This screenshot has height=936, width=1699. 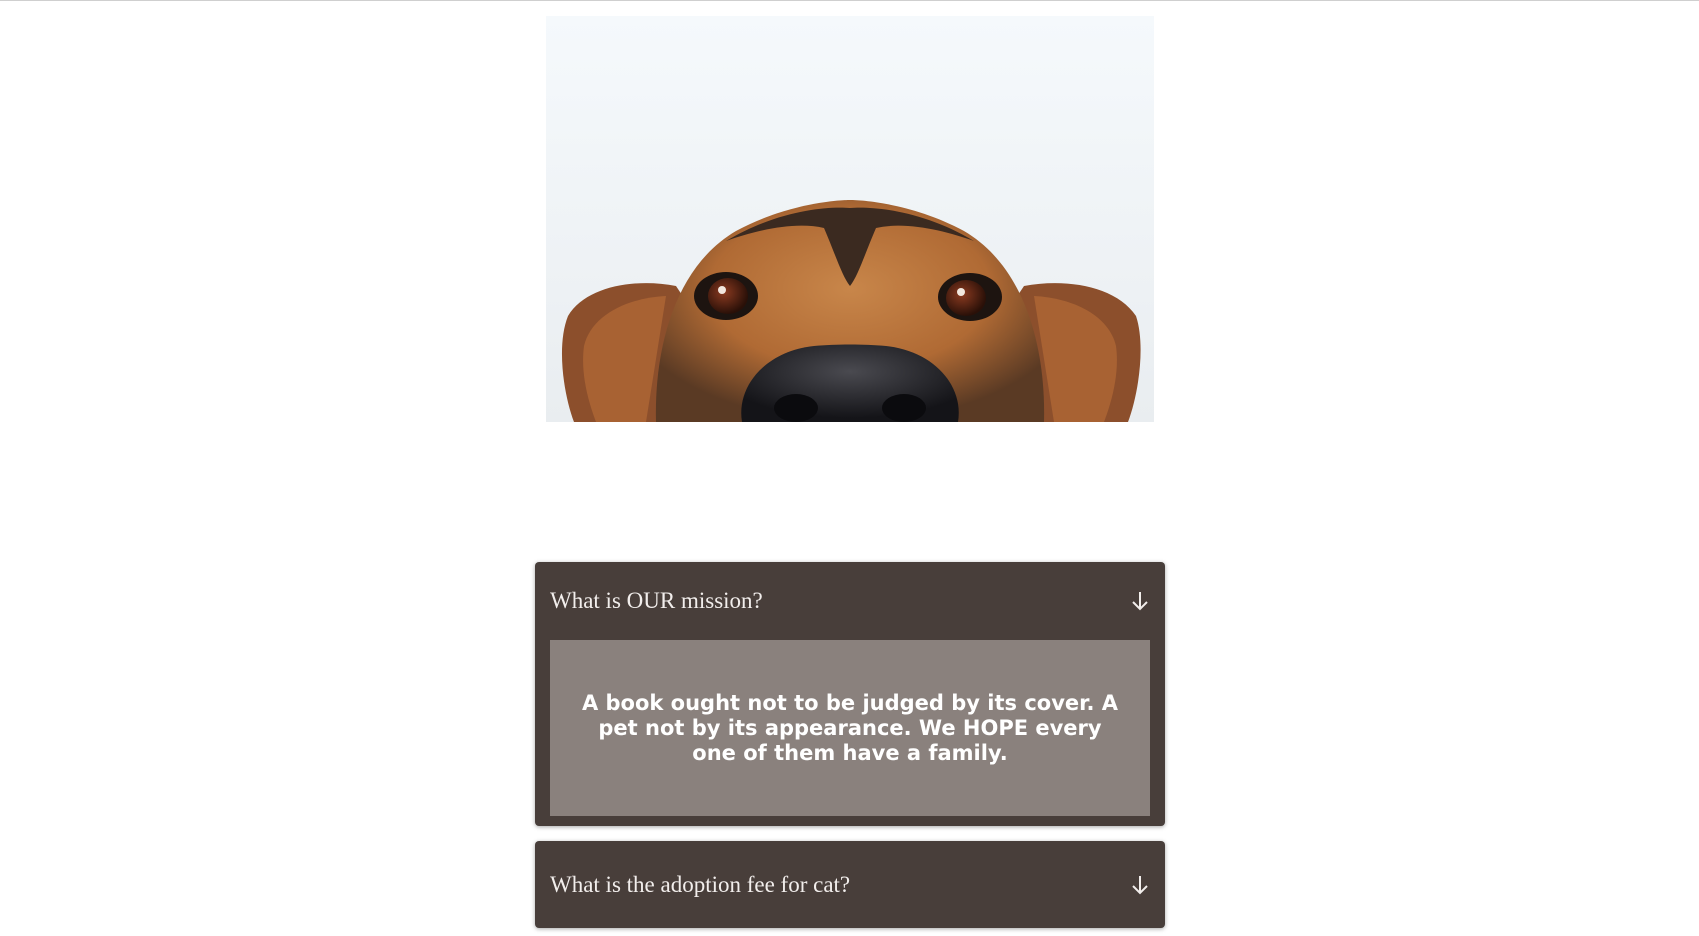 I want to click on faq-question-adoption-fee: What is the adoption fee for cat?, so click(x=850, y=884).